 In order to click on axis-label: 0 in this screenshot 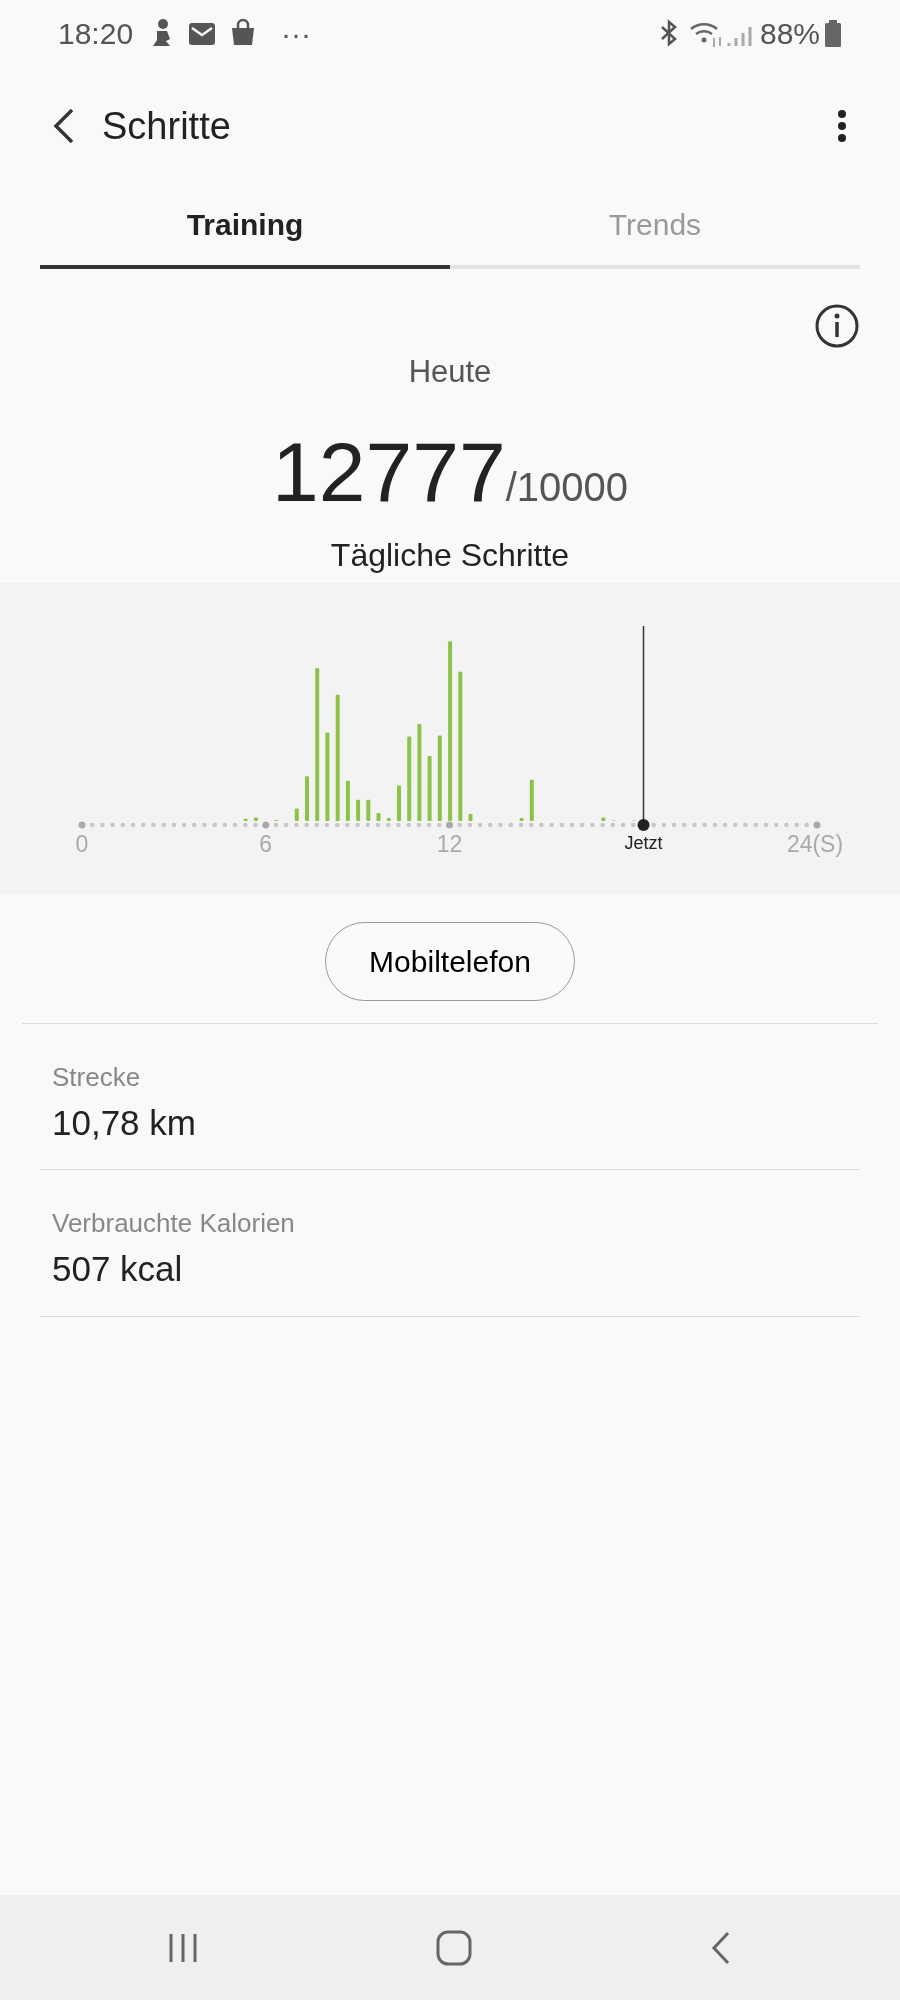, I will do `click(82, 843)`.